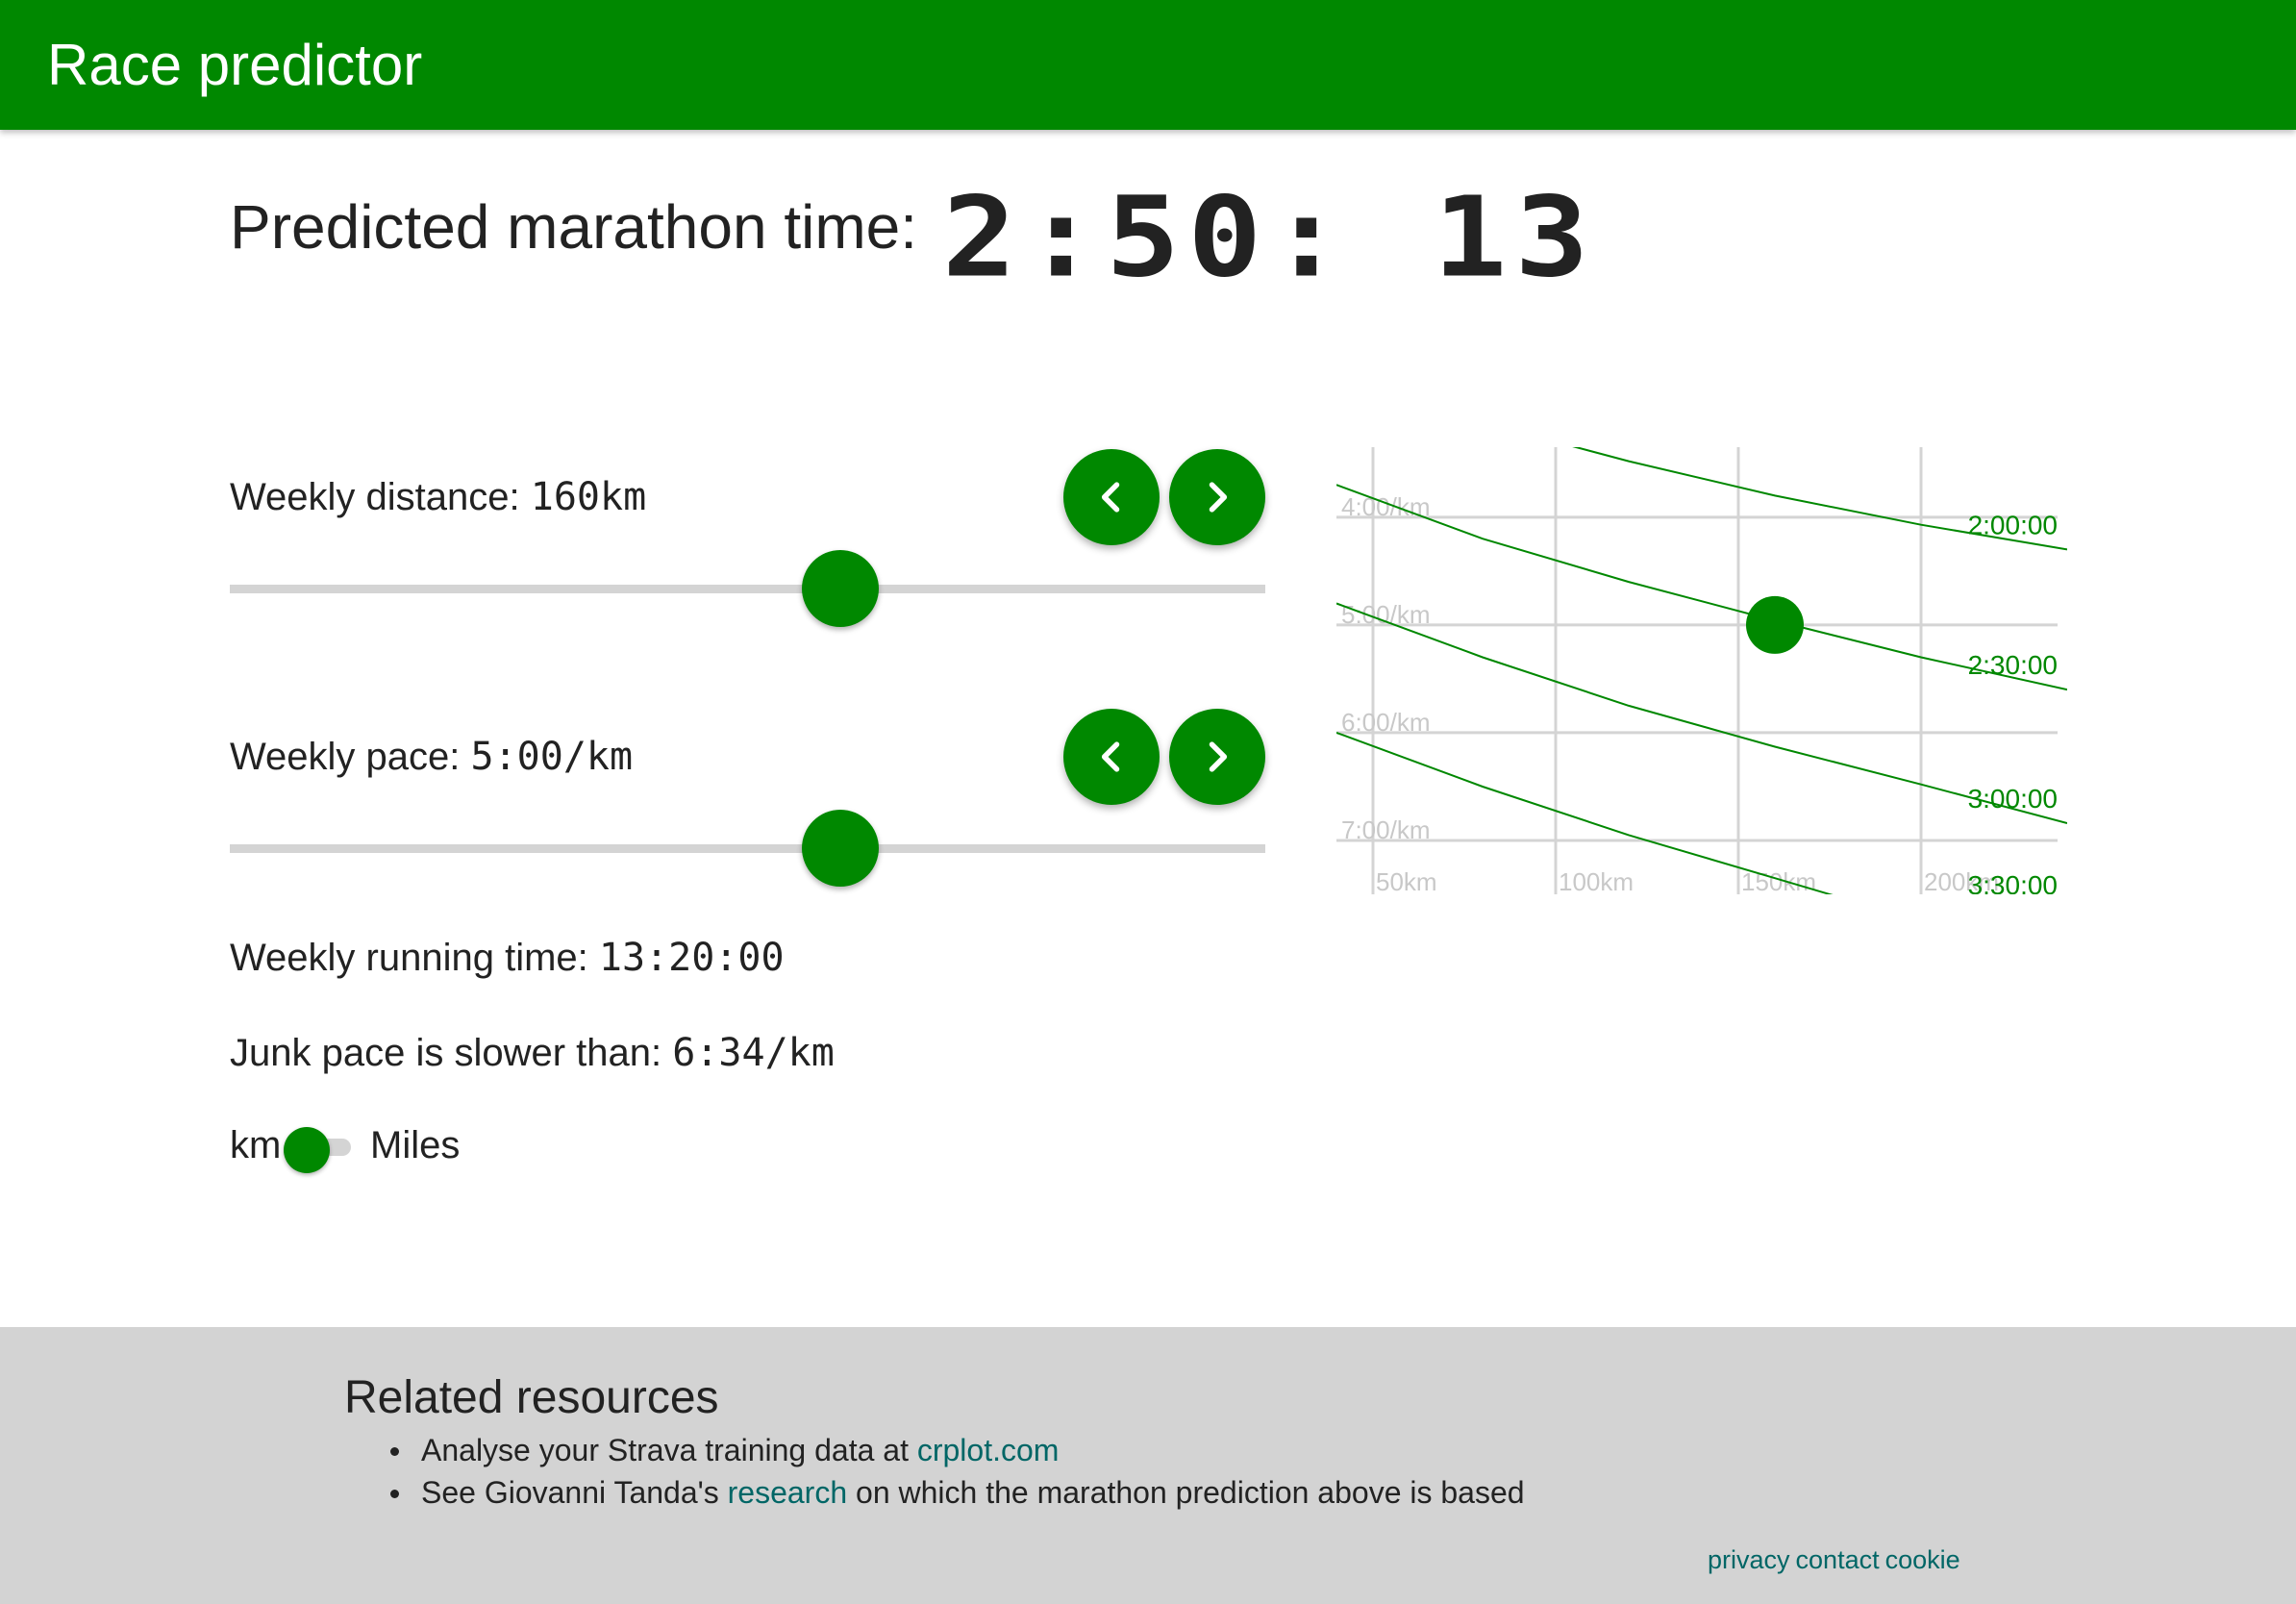 This screenshot has width=2296, height=1604. I want to click on series-label: 2:30:00, so click(2013, 665).